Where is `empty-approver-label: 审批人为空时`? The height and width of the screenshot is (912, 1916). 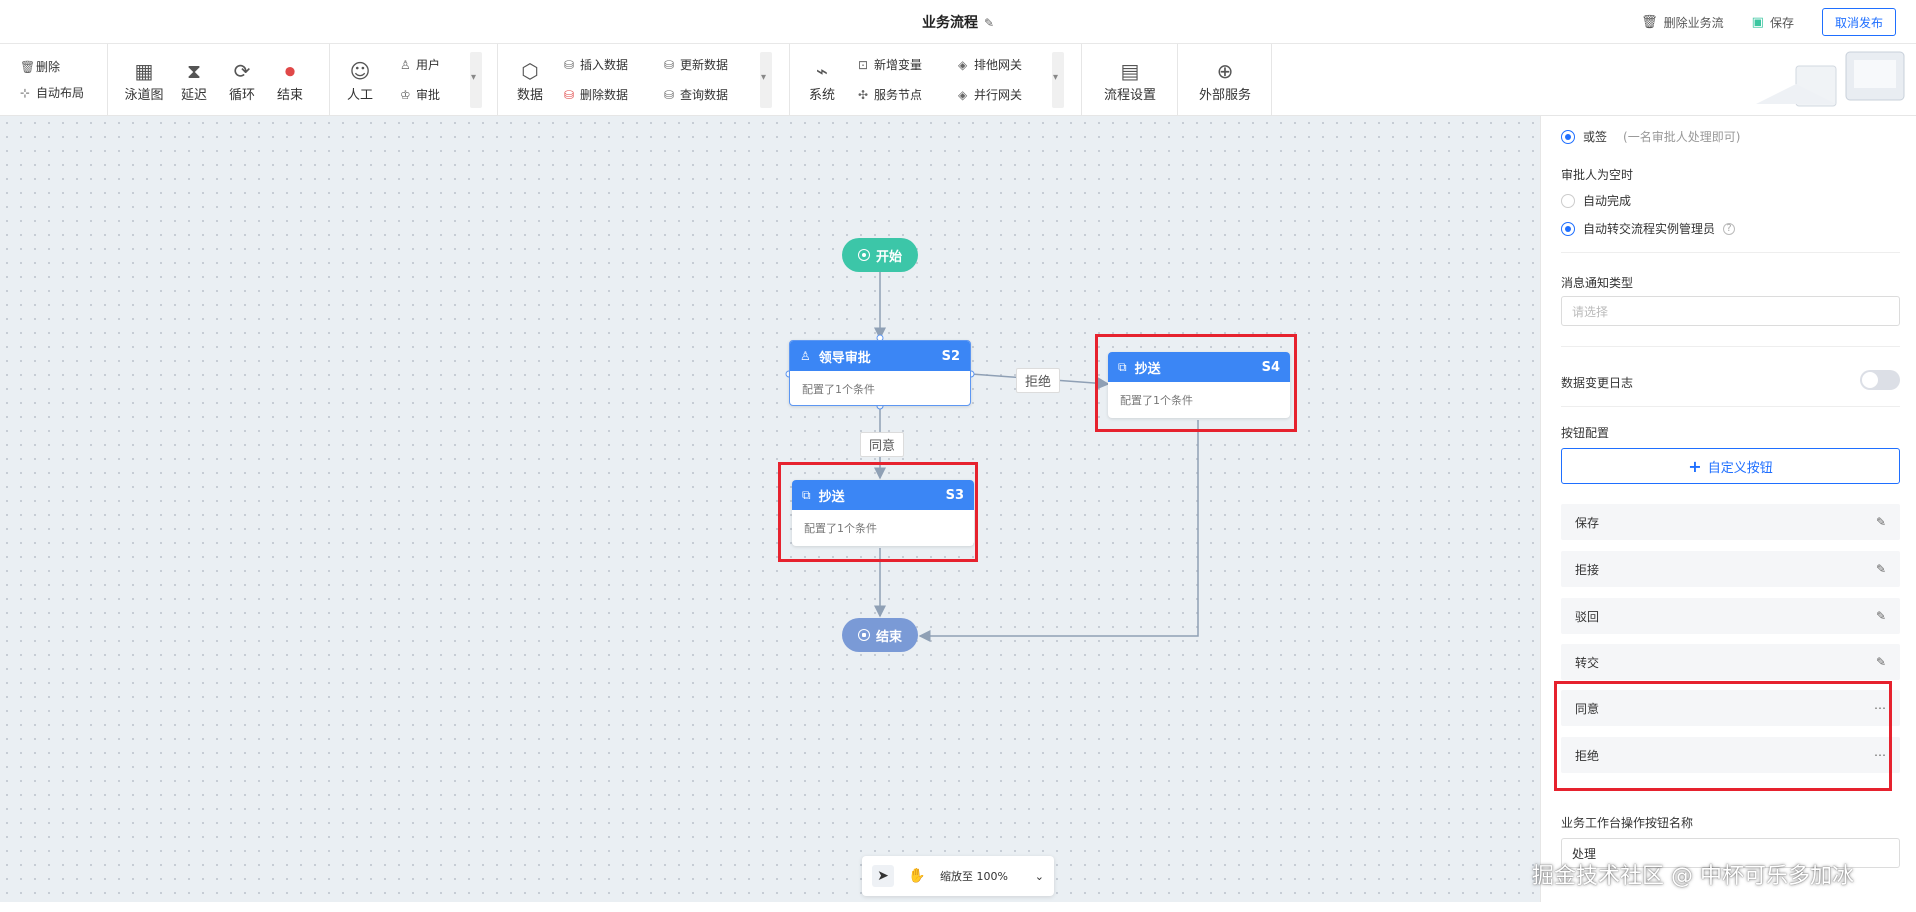
empty-approver-label: 审批人为空时 is located at coordinates (1597, 175).